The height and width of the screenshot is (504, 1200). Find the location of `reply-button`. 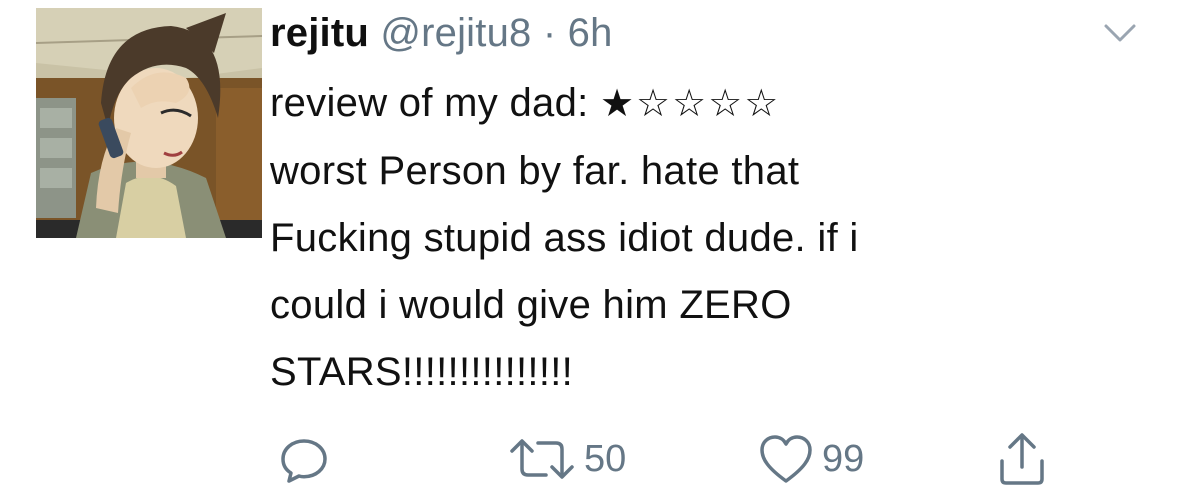

reply-button is located at coordinates (307, 459).